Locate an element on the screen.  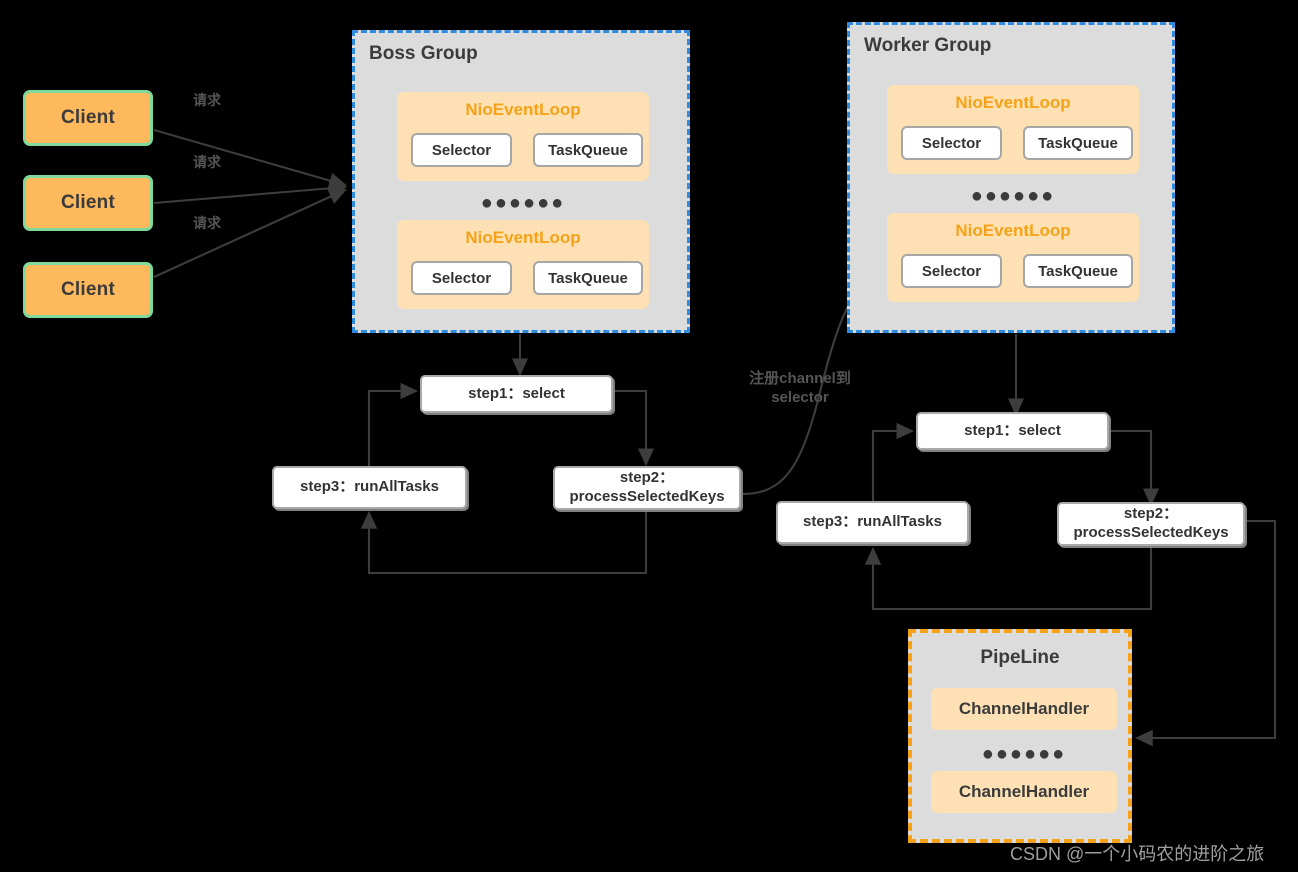
wire-worker-step1-to-step2 is located at coordinates (1134, 468).